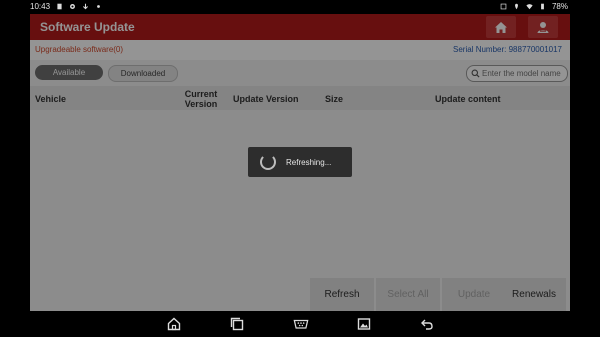  I want to click on back-icon, so click(427, 324).